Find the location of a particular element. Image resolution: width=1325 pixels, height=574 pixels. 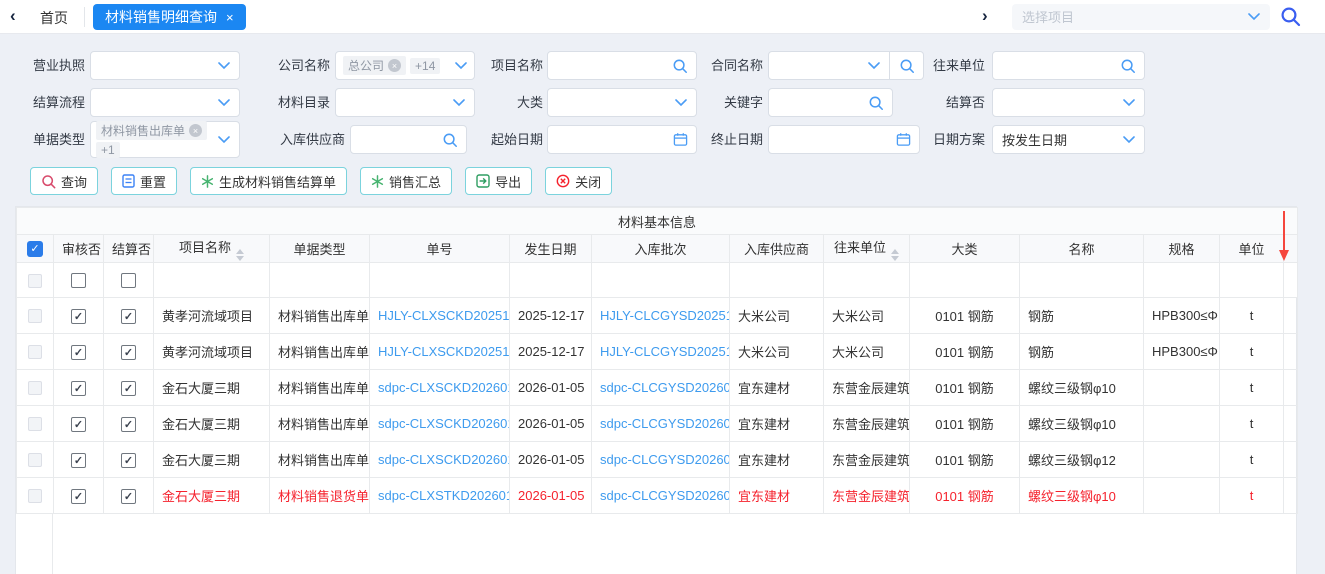

sales-summary-button: 销售汇总 is located at coordinates (406, 181).